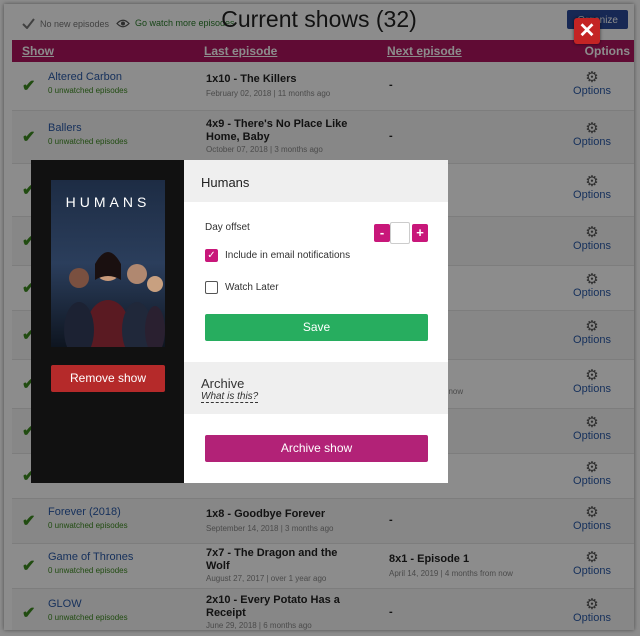  I want to click on archive-help-link: What is this?, so click(230, 397).